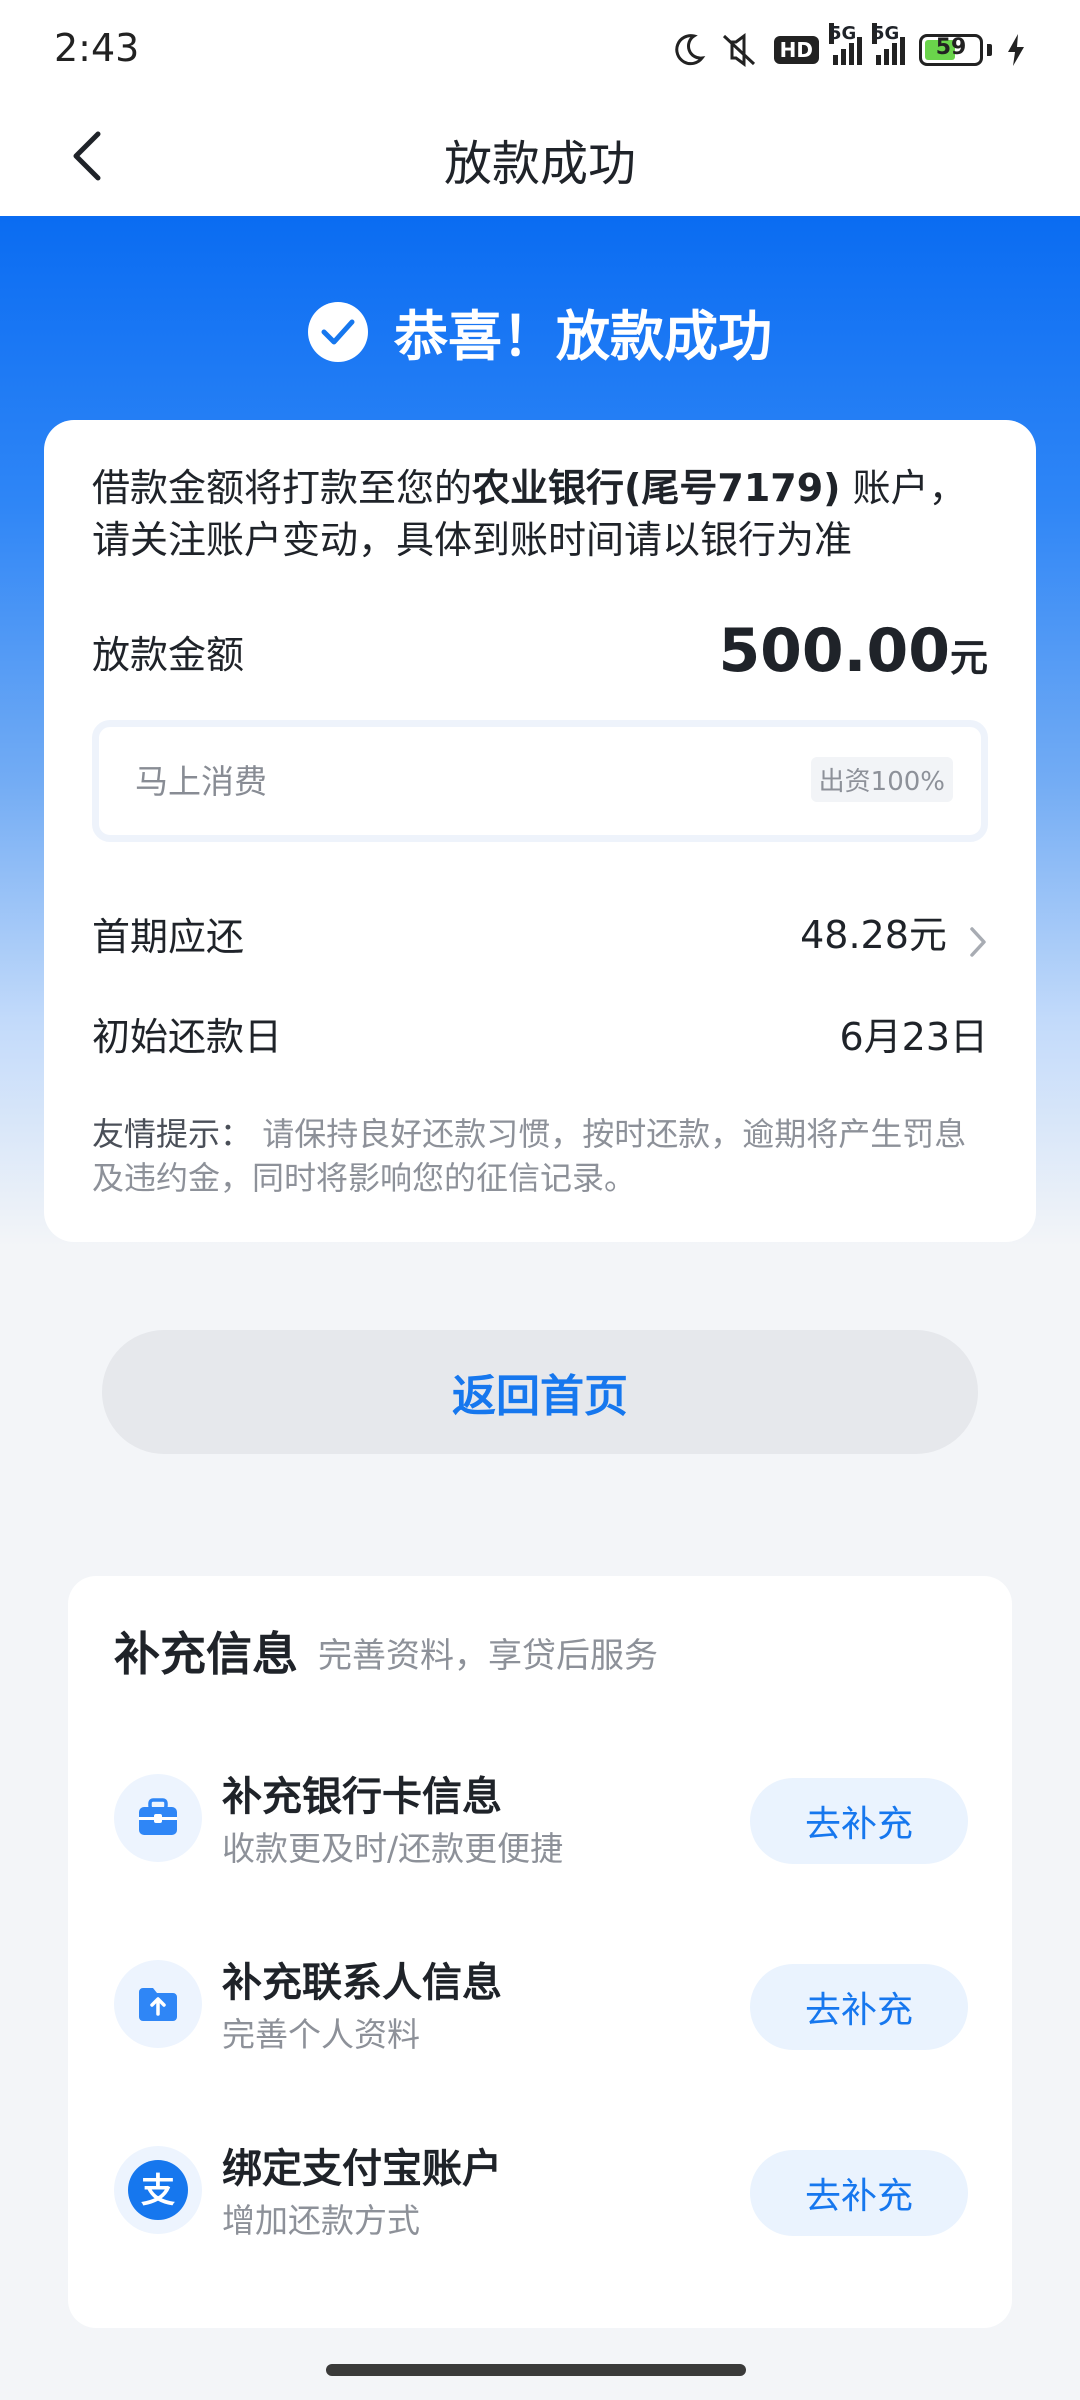 This screenshot has height=2400, width=1080. Describe the element at coordinates (1016, 50) in the screenshot. I see `charging-icon` at that location.